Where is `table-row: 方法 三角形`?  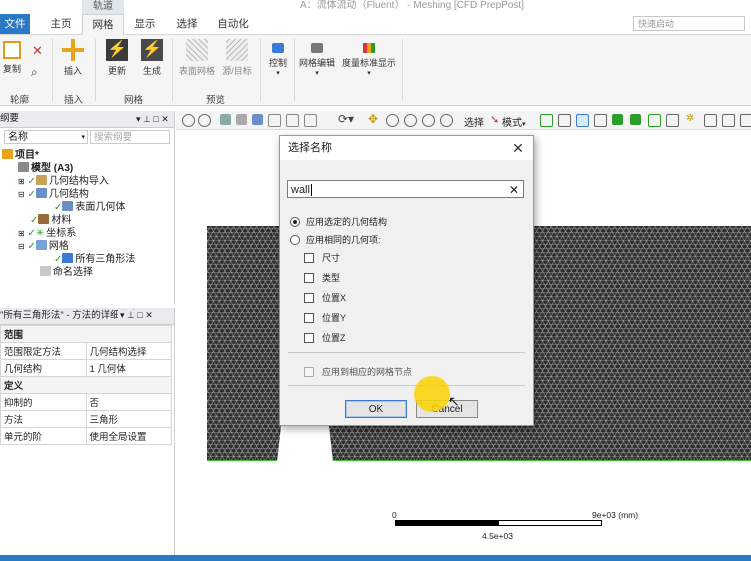
table-row: 方法 三角形 is located at coordinates (86, 419).